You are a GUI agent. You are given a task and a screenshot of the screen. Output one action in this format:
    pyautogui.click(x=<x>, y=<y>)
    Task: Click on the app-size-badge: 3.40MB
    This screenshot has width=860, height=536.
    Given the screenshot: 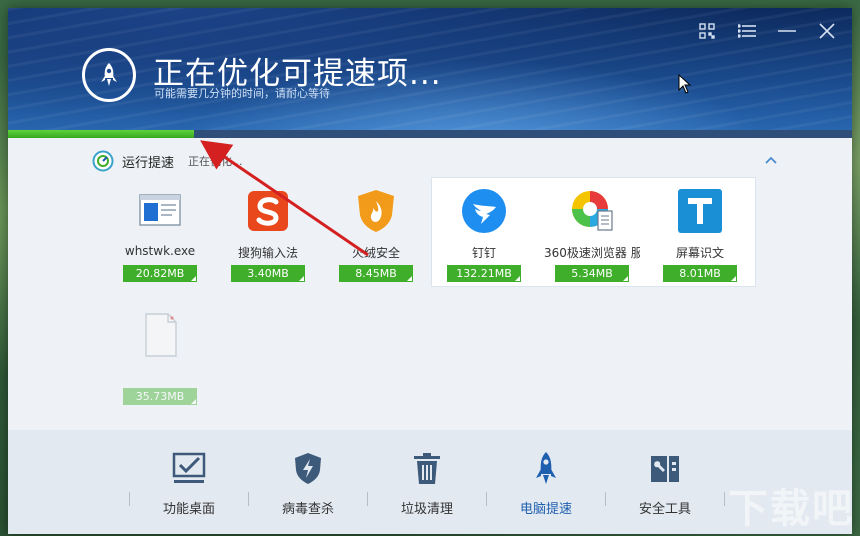 What is the action you would take?
    pyautogui.click(x=268, y=273)
    